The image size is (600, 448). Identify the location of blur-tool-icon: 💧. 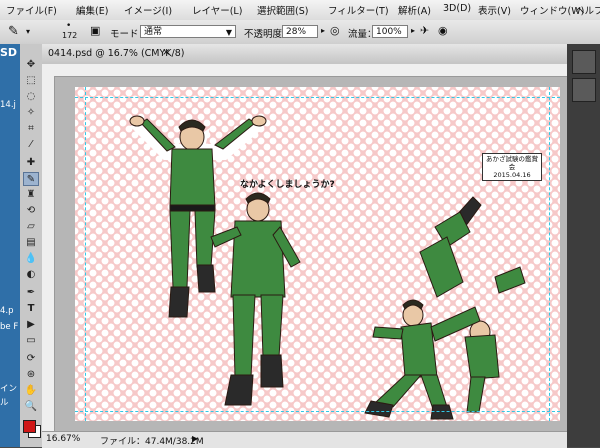
(31, 259).